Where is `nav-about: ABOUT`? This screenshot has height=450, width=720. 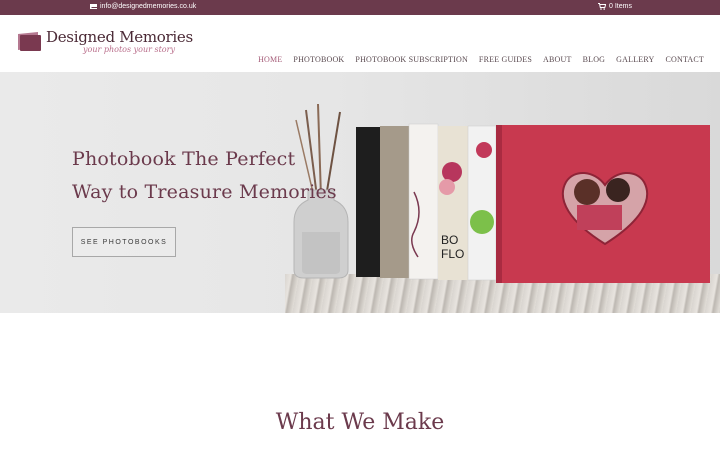
nav-about: ABOUT is located at coordinates (557, 59).